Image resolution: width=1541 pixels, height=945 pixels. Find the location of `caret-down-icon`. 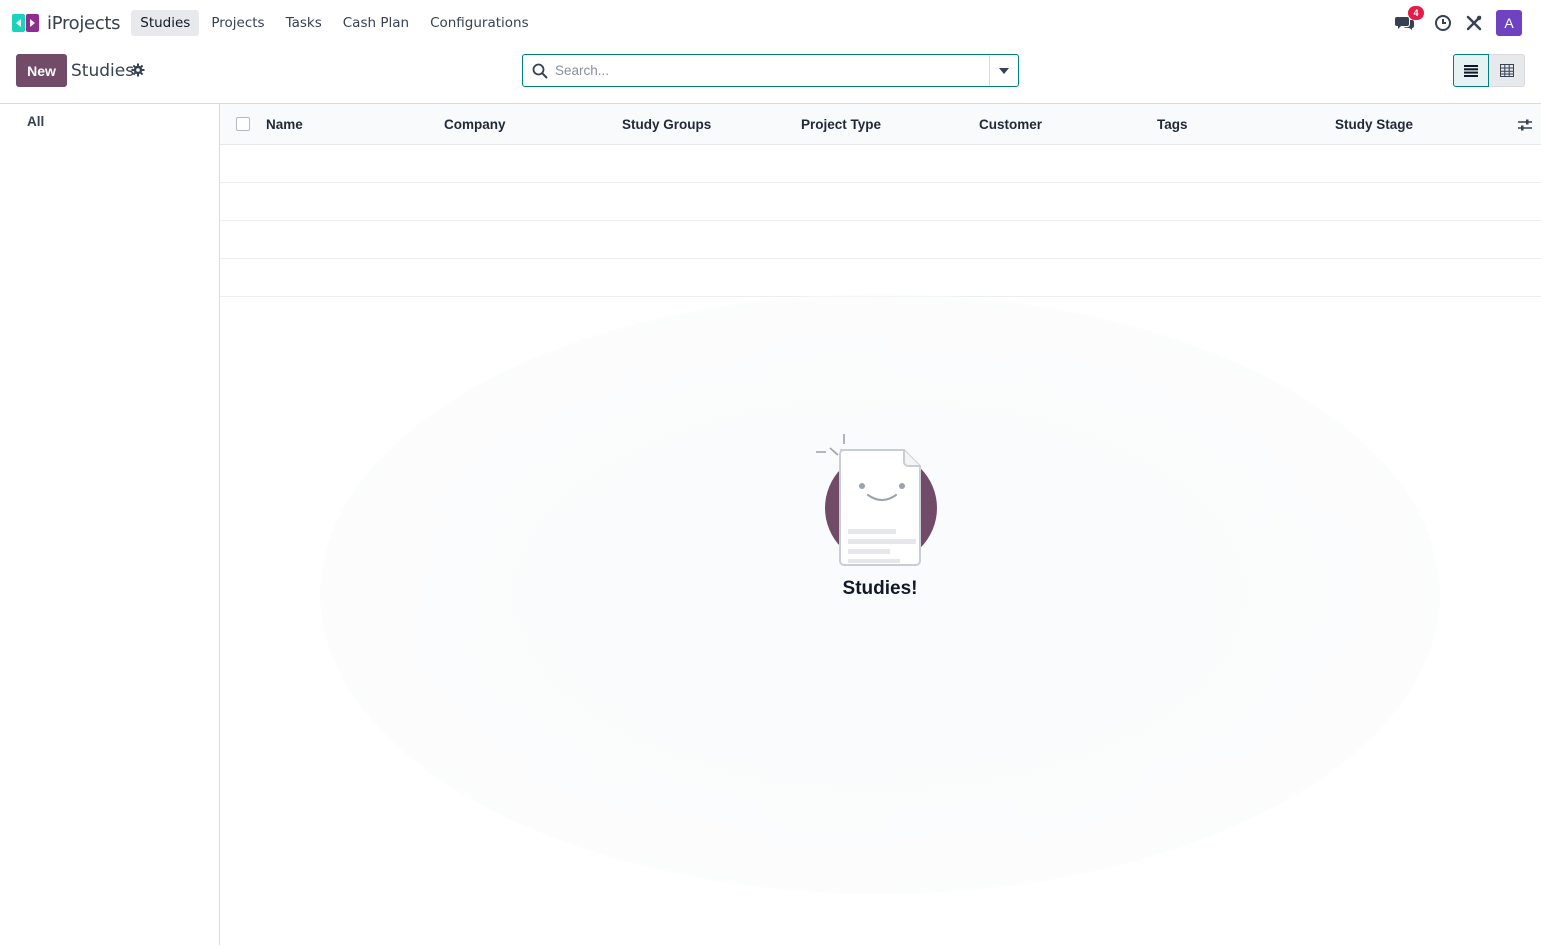

caret-down-icon is located at coordinates (1004, 70).